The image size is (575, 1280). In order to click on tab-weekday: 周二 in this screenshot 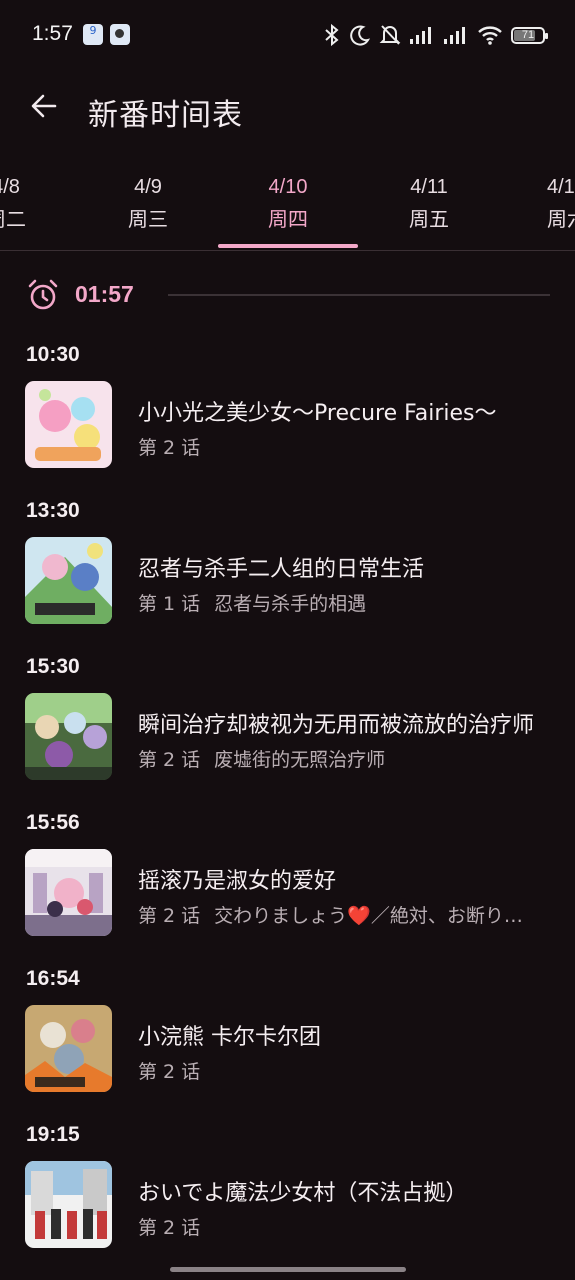, I will do `click(13, 219)`.